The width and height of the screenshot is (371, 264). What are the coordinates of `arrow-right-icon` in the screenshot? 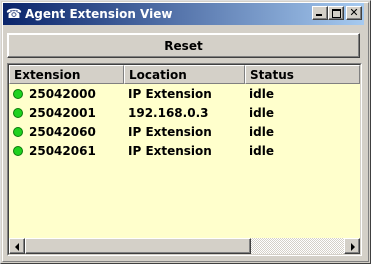 It's located at (353, 247).